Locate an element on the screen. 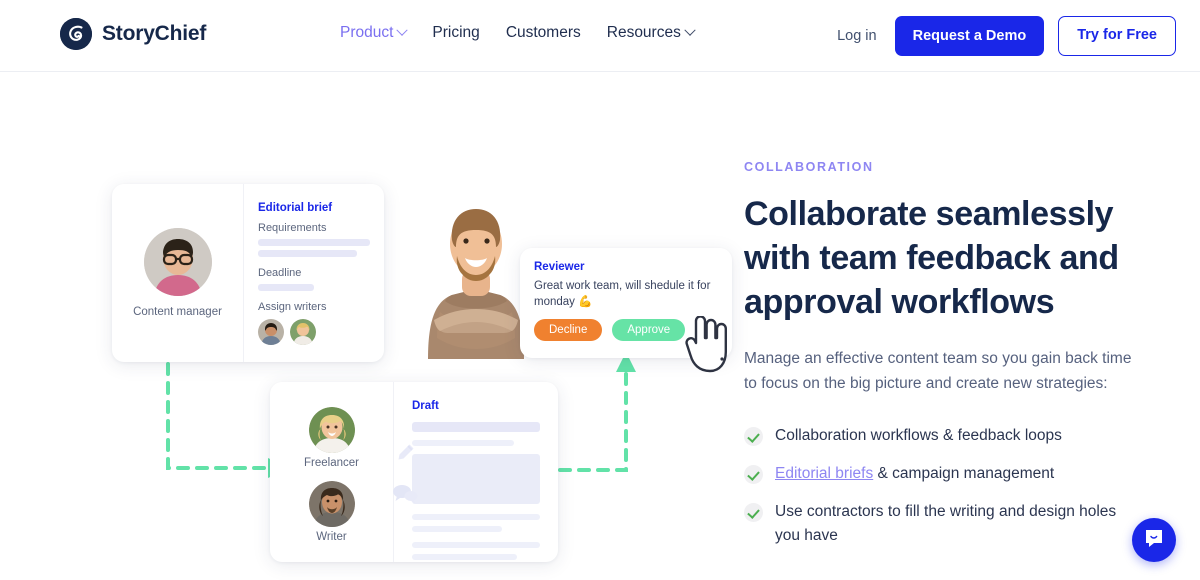 This screenshot has width=1200, height=580. try-for-free-button: Try for Free is located at coordinates (1117, 36).